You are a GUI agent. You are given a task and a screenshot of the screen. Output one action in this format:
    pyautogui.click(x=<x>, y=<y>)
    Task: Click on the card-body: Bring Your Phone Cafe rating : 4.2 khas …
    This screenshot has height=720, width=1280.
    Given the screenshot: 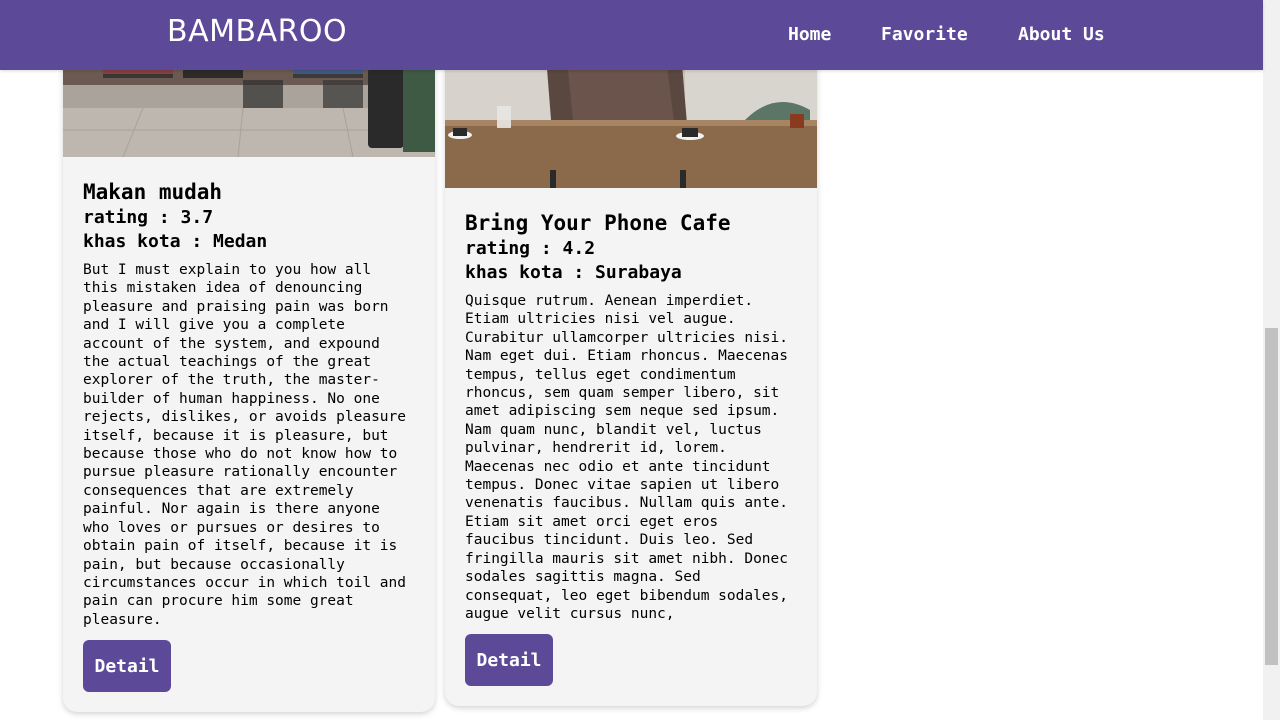 What is the action you would take?
    pyautogui.click(x=631, y=416)
    